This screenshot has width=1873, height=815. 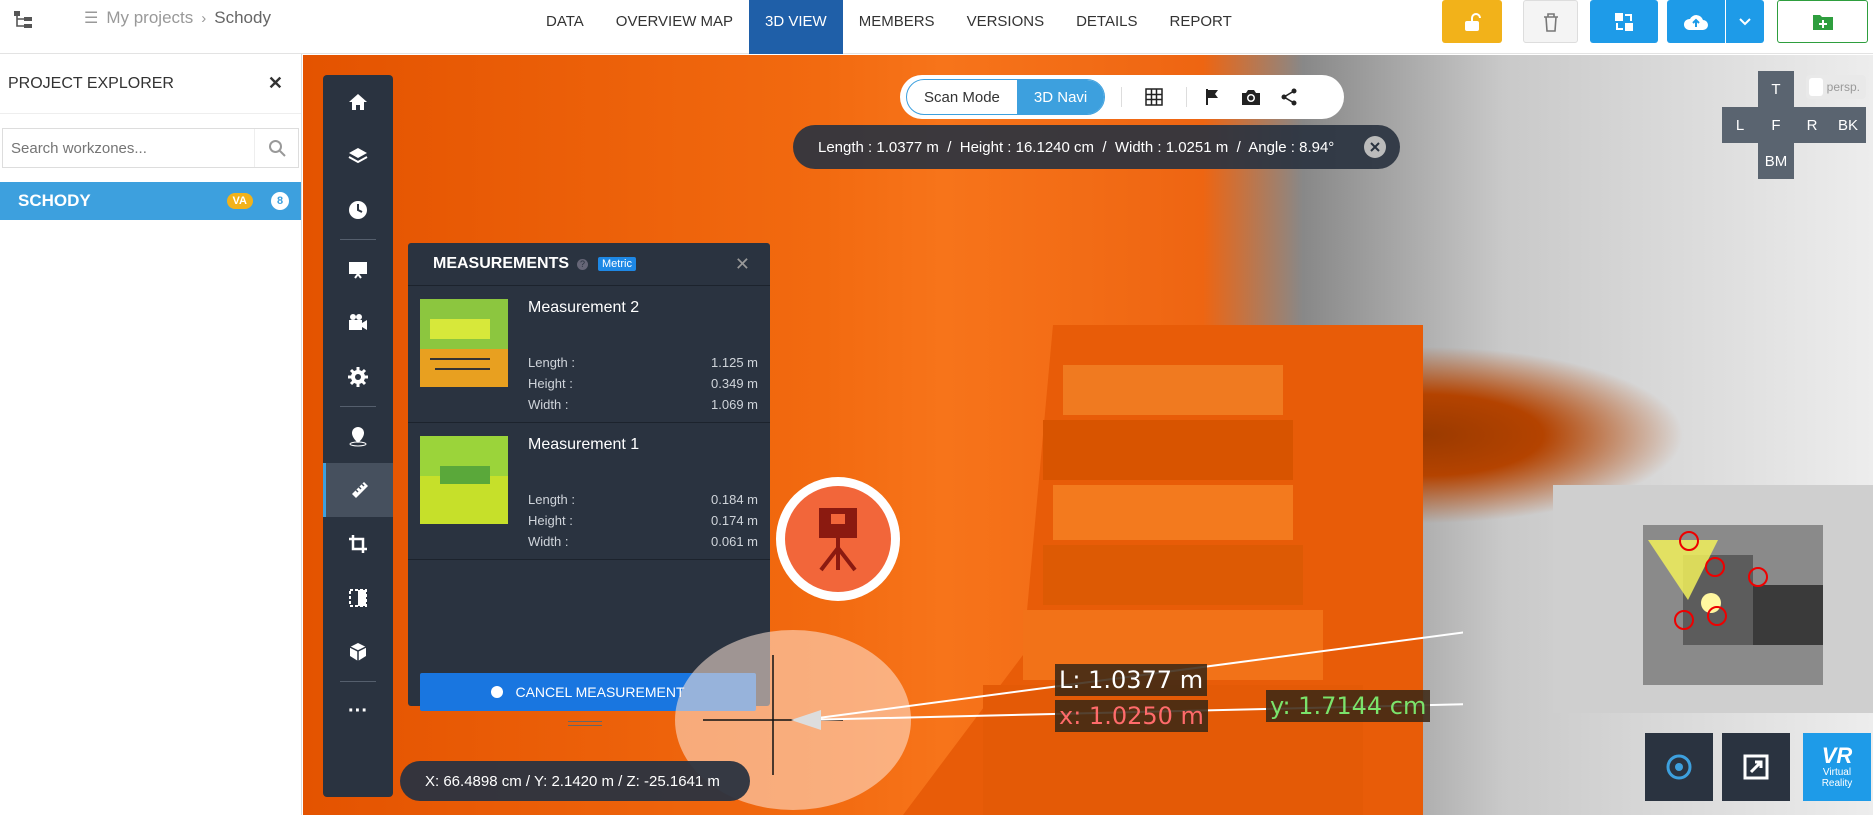 What do you see at coordinates (276, 148) in the screenshot?
I see `search-icon` at bounding box center [276, 148].